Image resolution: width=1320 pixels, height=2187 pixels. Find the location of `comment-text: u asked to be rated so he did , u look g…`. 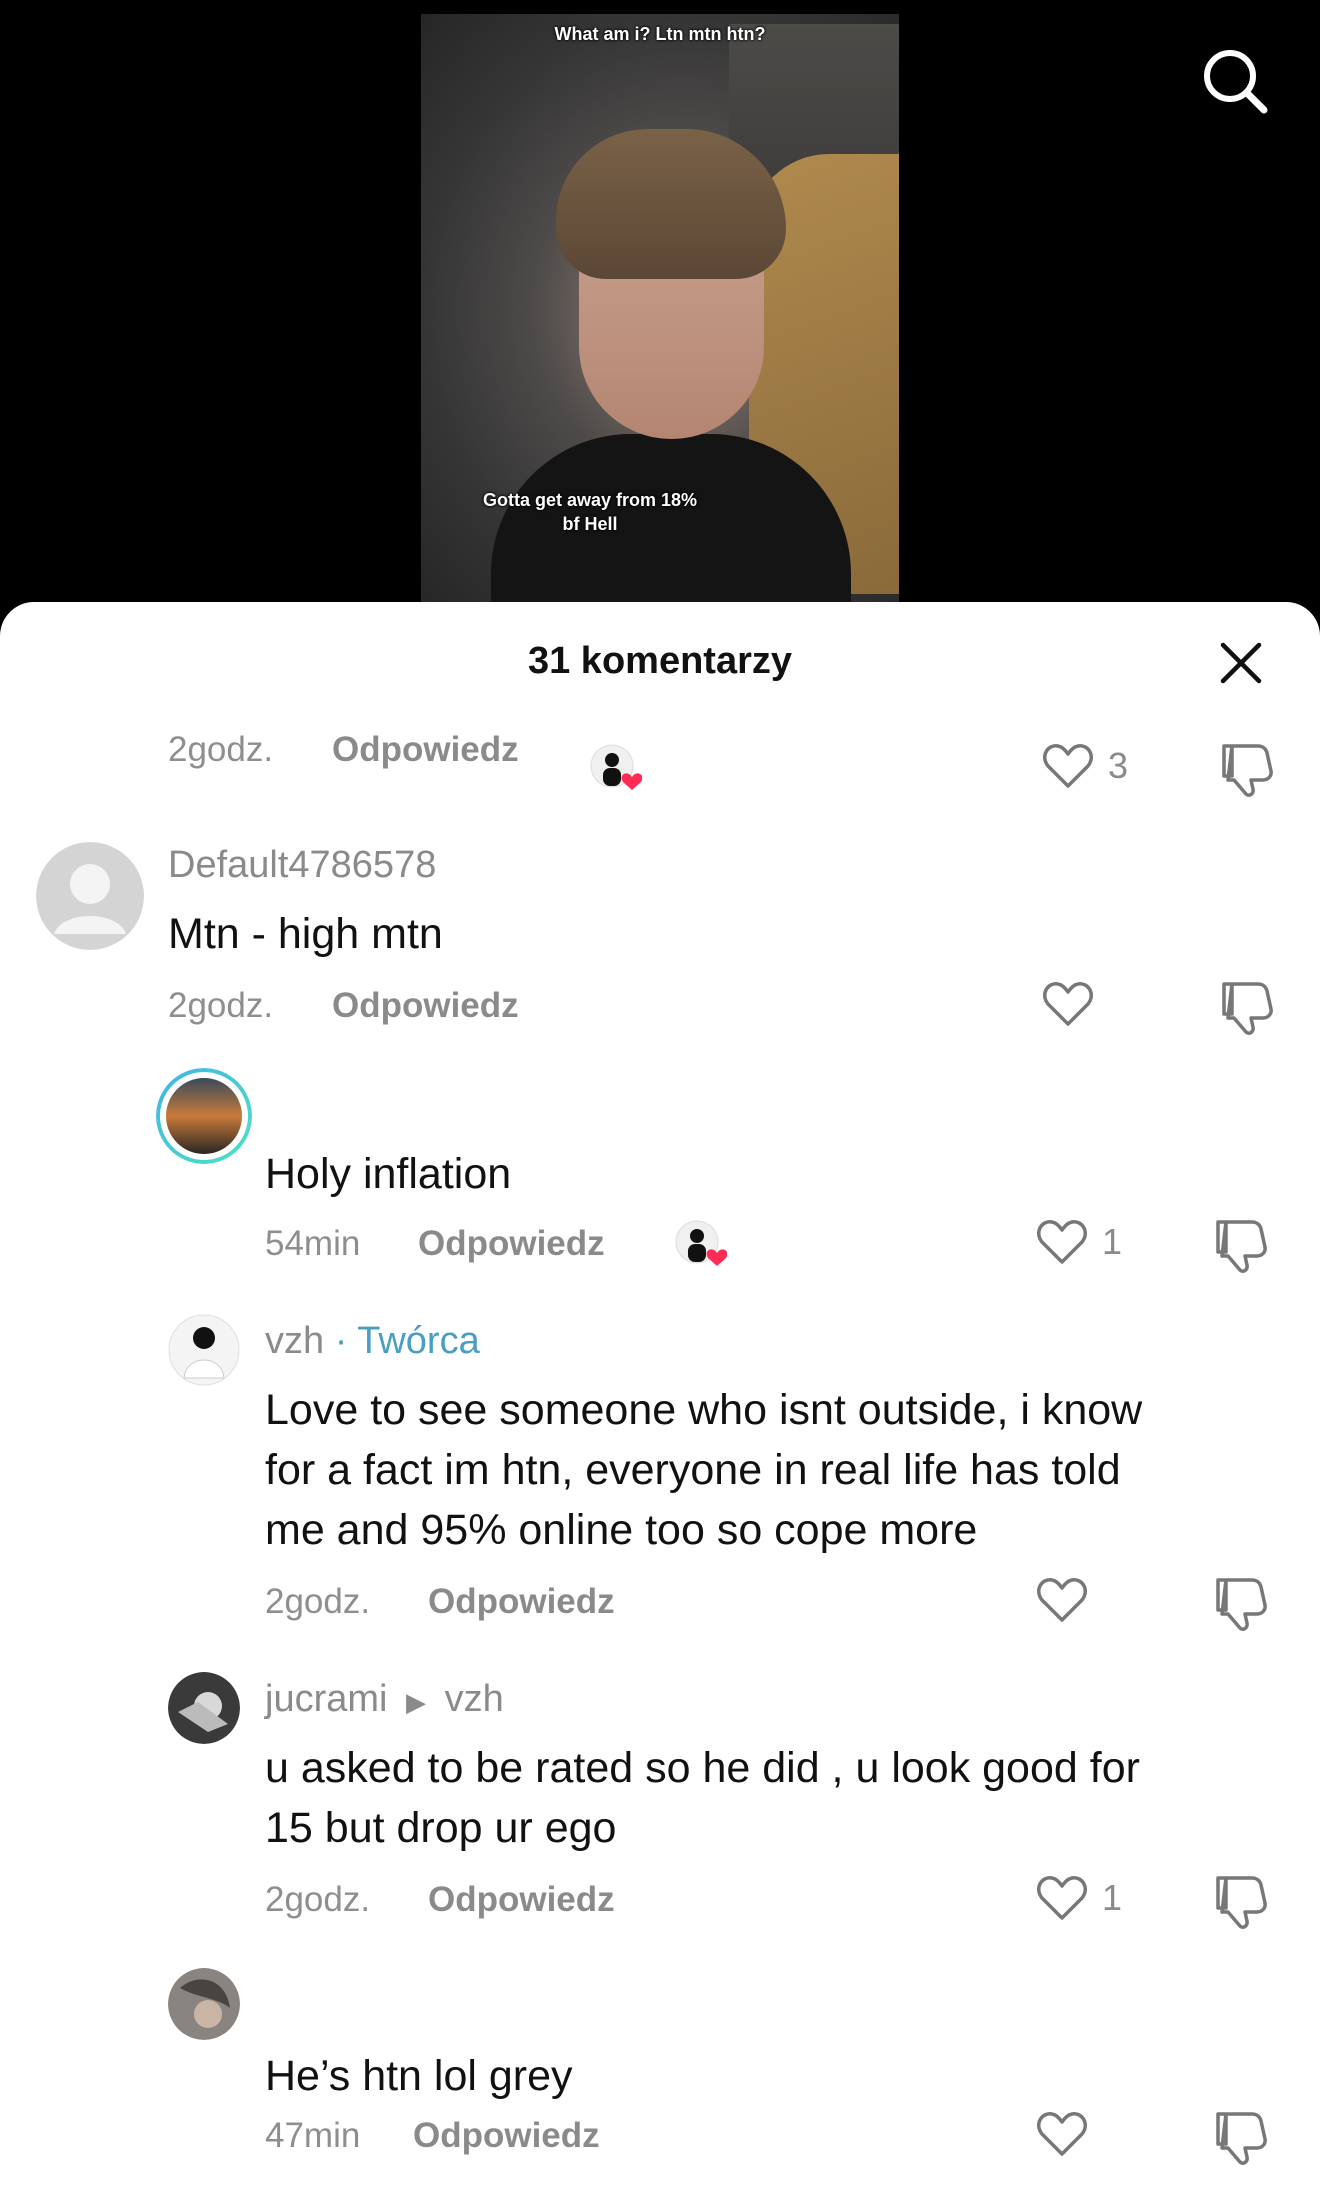

comment-text: u asked to be rated so he did , u look g… is located at coordinates (702, 1798).